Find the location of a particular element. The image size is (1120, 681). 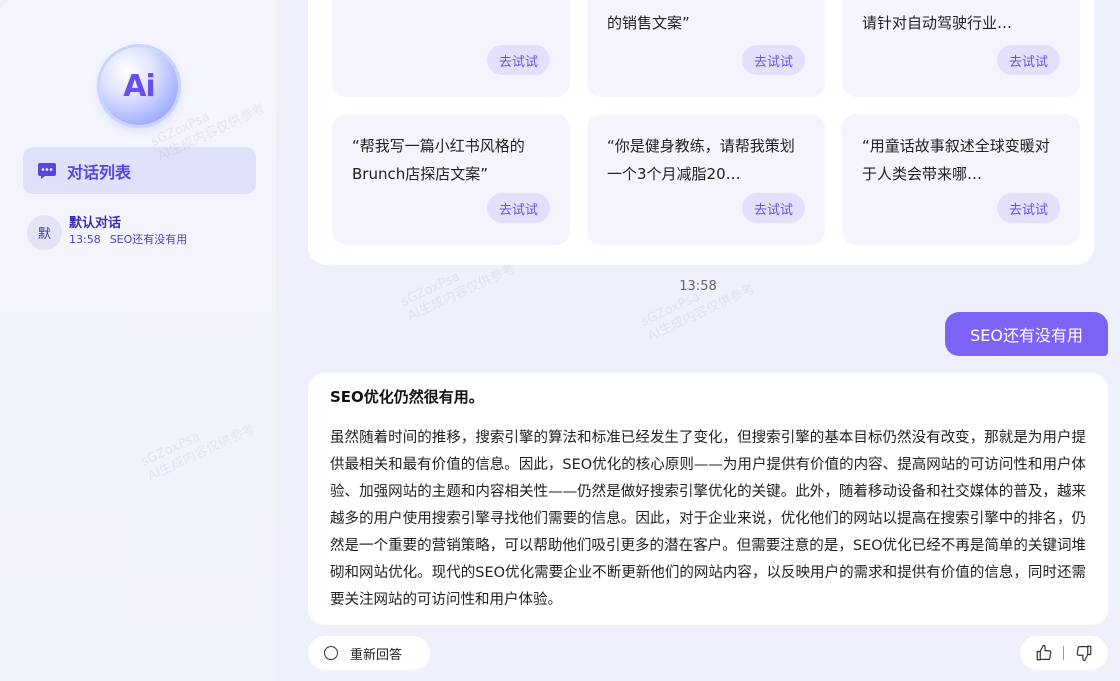

conversation-time: 13:58 is located at coordinates (85, 239).